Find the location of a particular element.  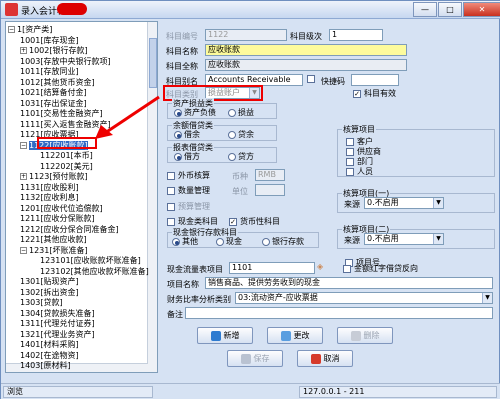

unit-field is located at coordinates (270, 190).